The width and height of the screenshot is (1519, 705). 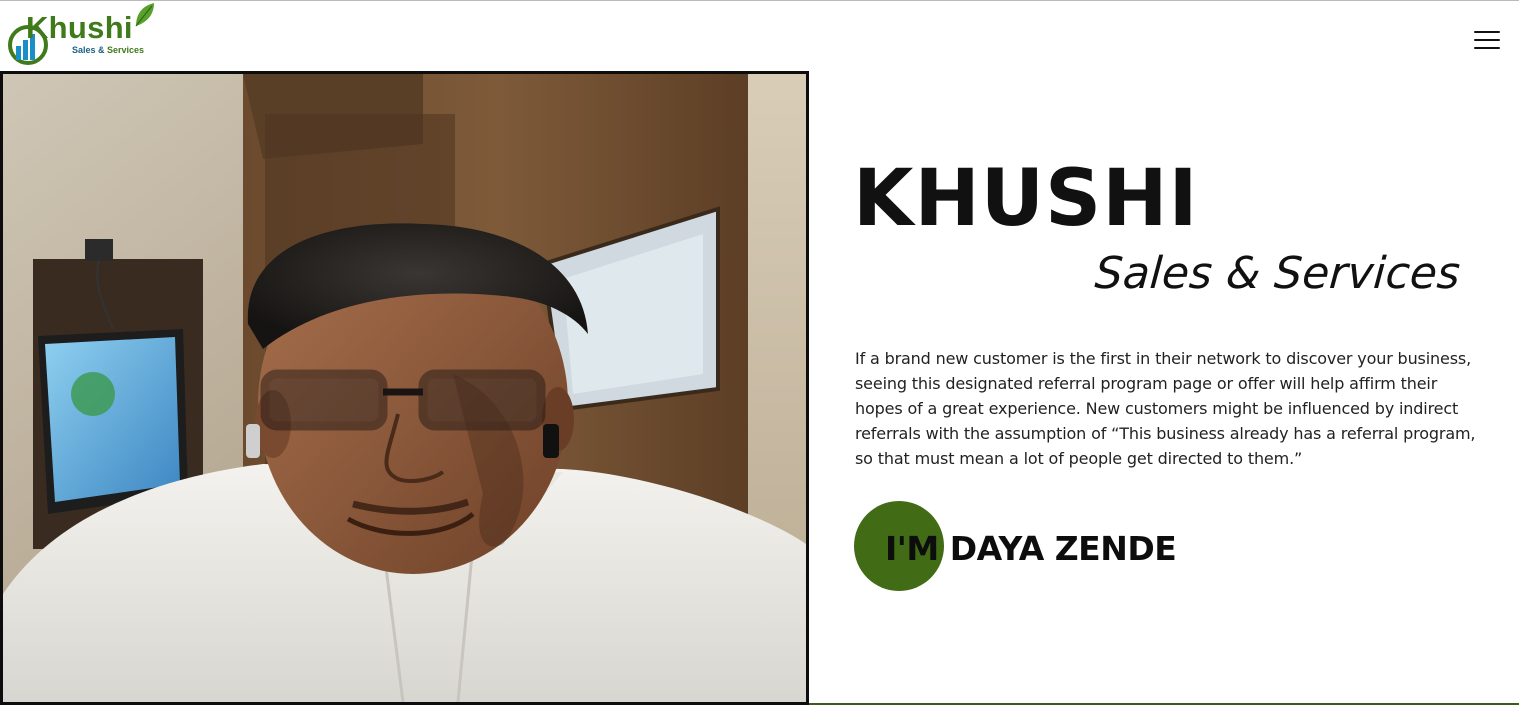 I want to click on intro-name-block: I'M DAYA ZENDE, so click(x=1054, y=546).